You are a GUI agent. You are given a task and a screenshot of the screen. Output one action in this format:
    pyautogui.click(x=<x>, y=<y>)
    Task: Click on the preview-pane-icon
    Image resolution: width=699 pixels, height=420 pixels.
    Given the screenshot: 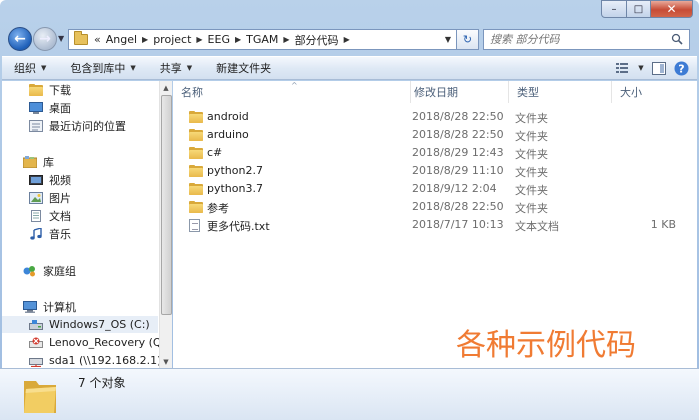 What is the action you would take?
    pyautogui.click(x=659, y=68)
    